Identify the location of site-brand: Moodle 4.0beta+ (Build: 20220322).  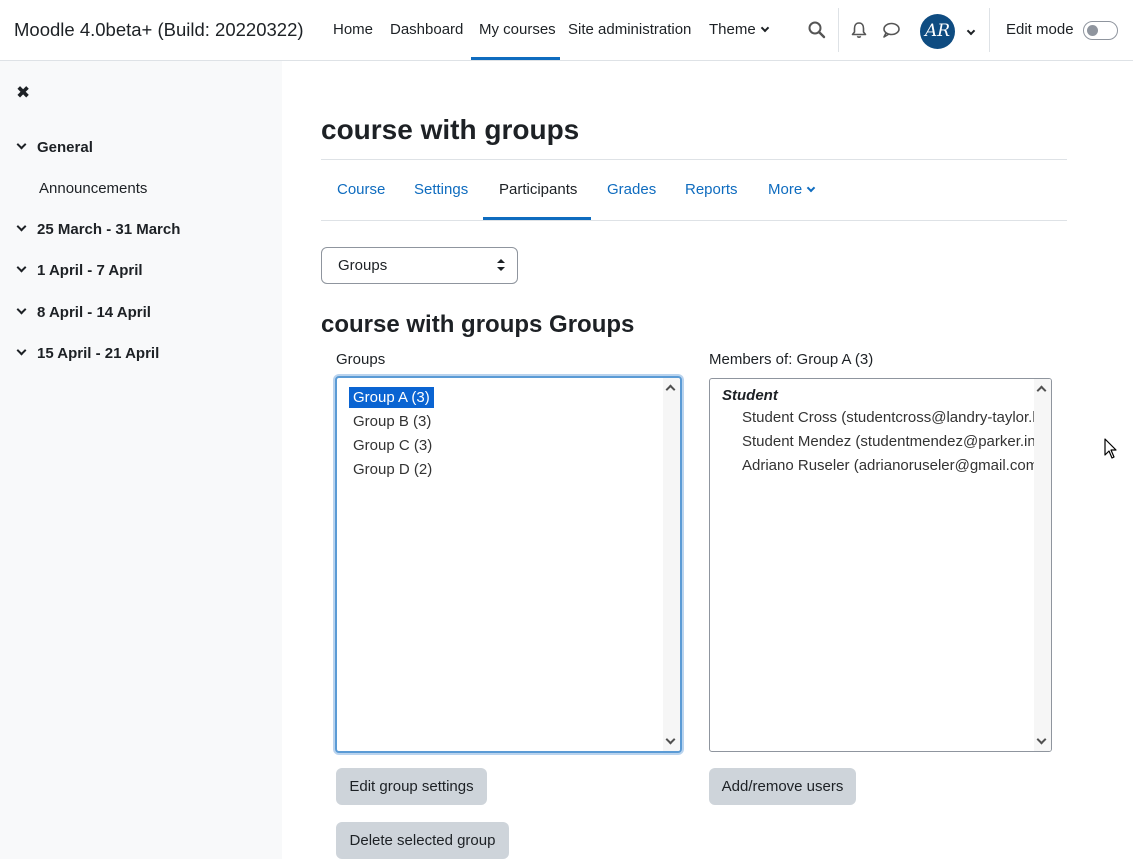
(159, 30).